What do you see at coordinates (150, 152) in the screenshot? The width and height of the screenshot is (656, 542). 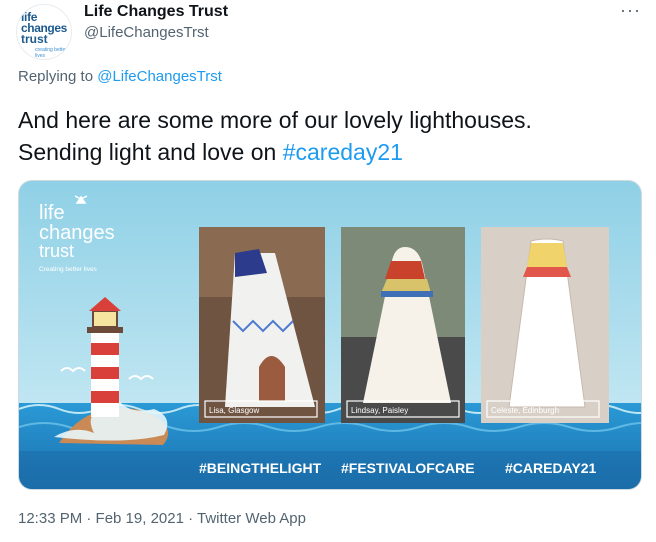 I see `tweet-line-2-text: Sending light and love on` at bounding box center [150, 152].